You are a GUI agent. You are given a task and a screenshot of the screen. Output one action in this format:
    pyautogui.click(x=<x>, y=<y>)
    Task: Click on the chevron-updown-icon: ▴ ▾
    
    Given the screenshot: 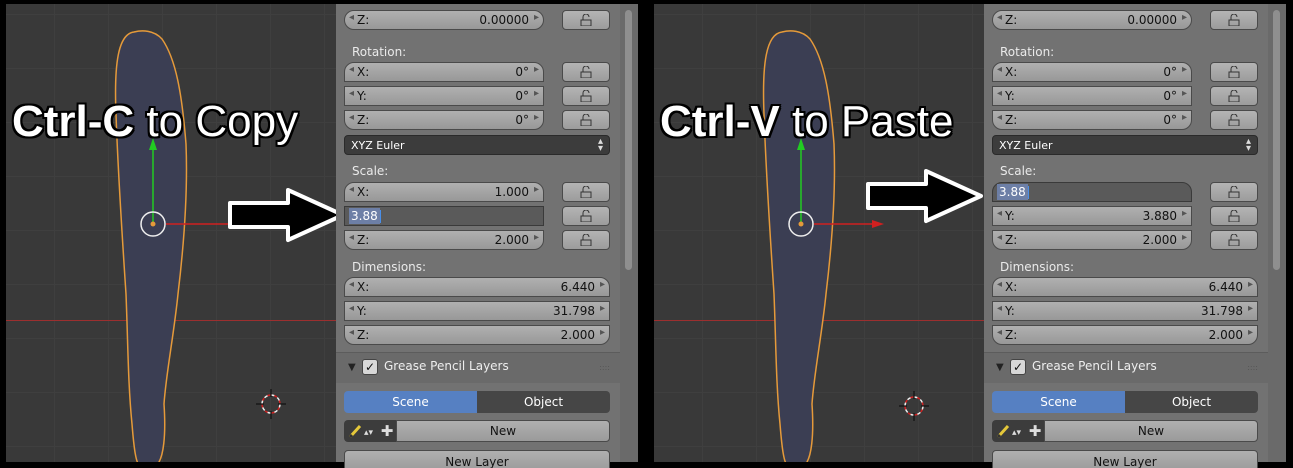 What is the action you would take?
    pyautogui.click(x=600, y=145)
    